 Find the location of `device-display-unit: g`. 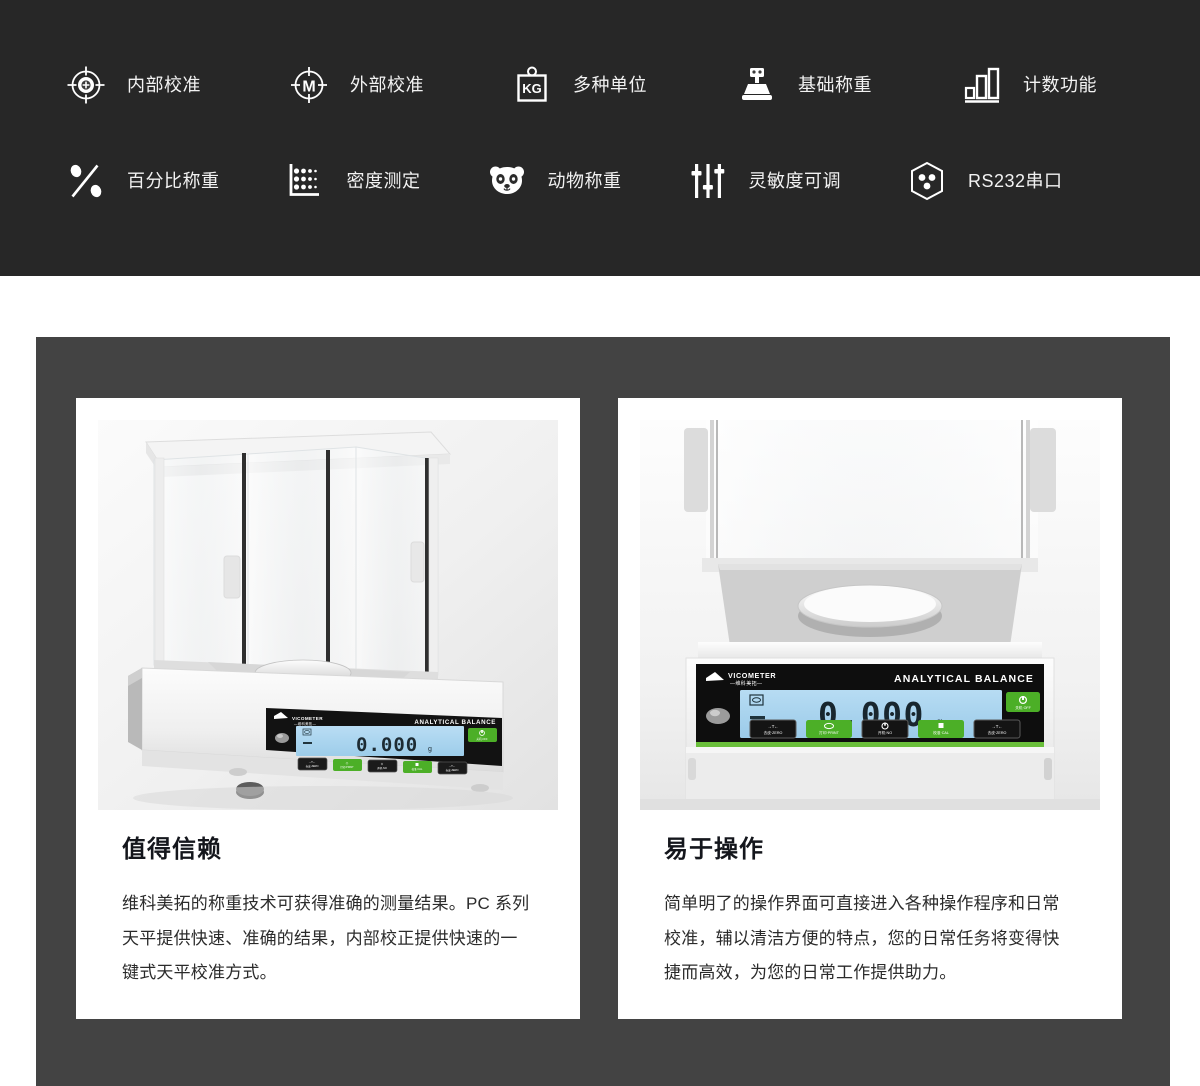

device-display-unit: g is located at coordinates (430, 749).